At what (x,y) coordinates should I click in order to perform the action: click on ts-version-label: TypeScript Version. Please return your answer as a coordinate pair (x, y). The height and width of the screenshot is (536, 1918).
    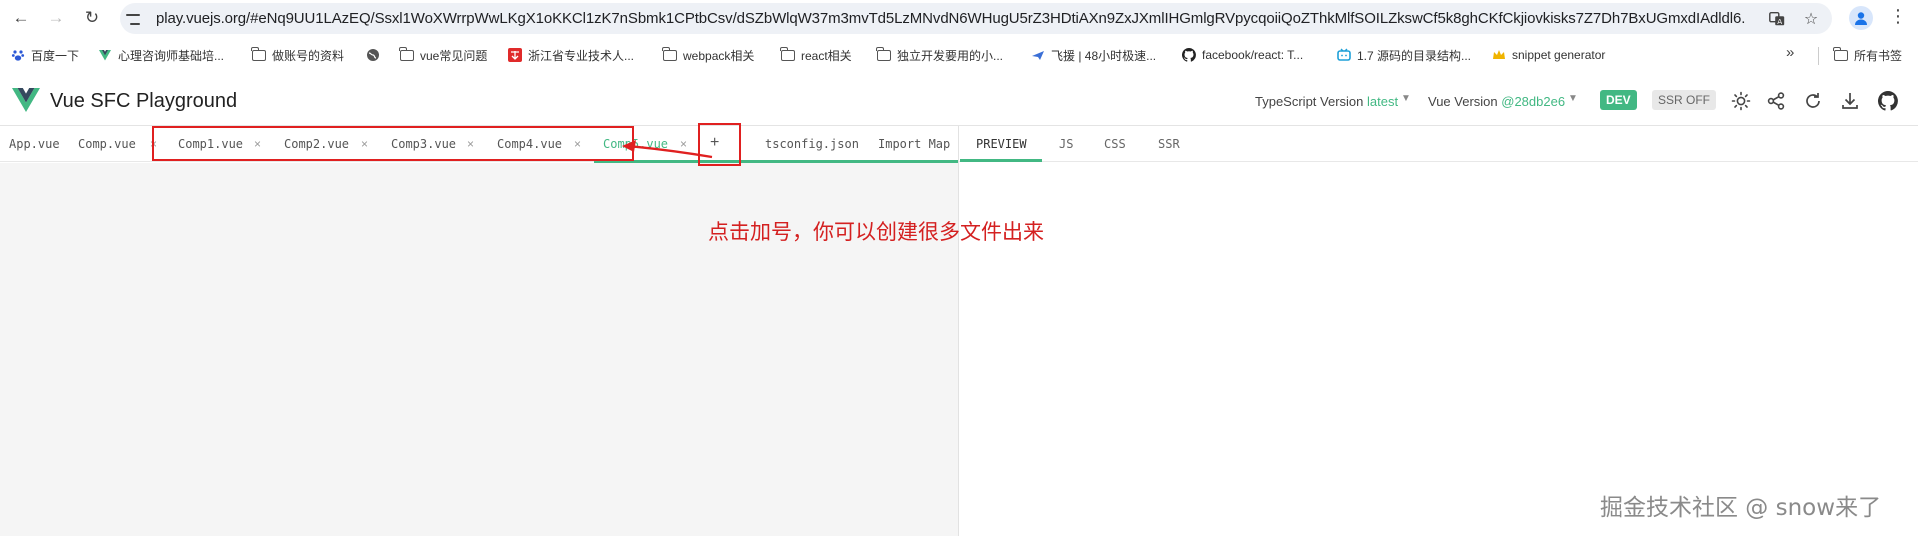
    Looking at the image, I should click on (1309, 101).